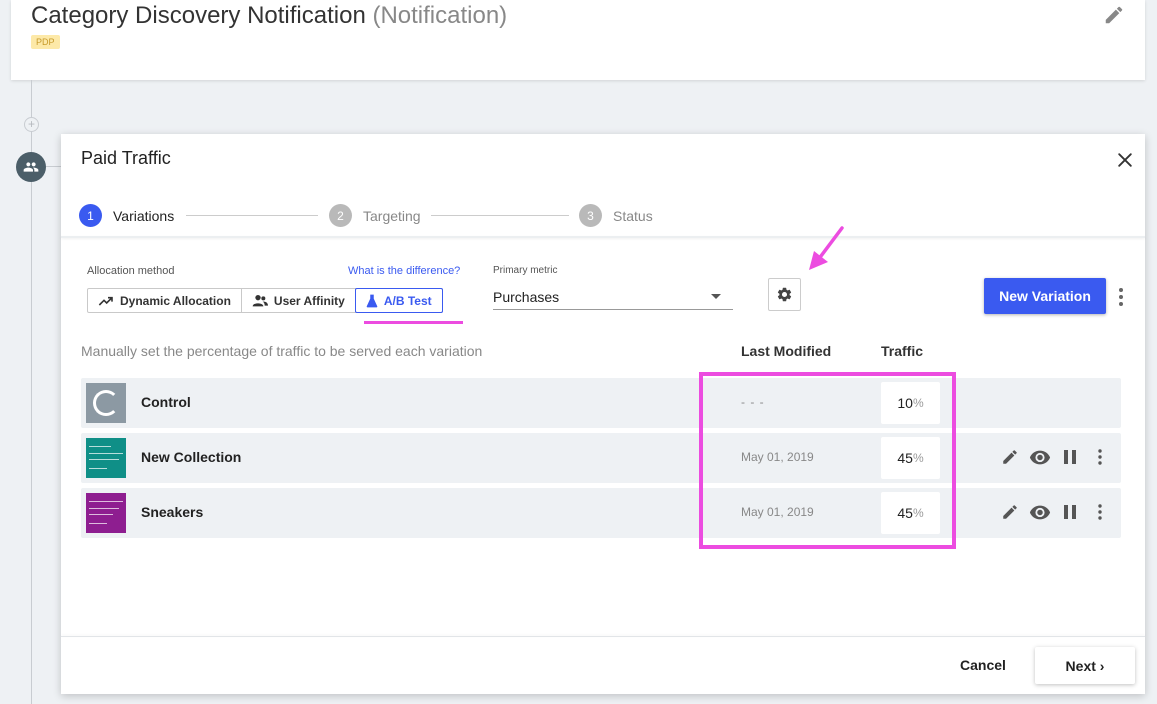 The height and width of the screenshot is (704, 1157). What do you see at coordinates (786, 351) in the screenshot?
I see `column-header-last-modified: Last Modified` at bounding box center [786, 351].